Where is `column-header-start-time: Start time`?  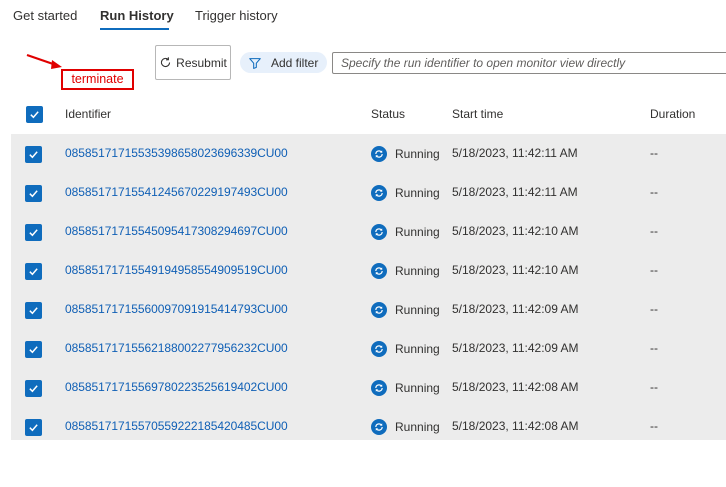
column-header-start-time: Start time is located at coordinates (477, 114).